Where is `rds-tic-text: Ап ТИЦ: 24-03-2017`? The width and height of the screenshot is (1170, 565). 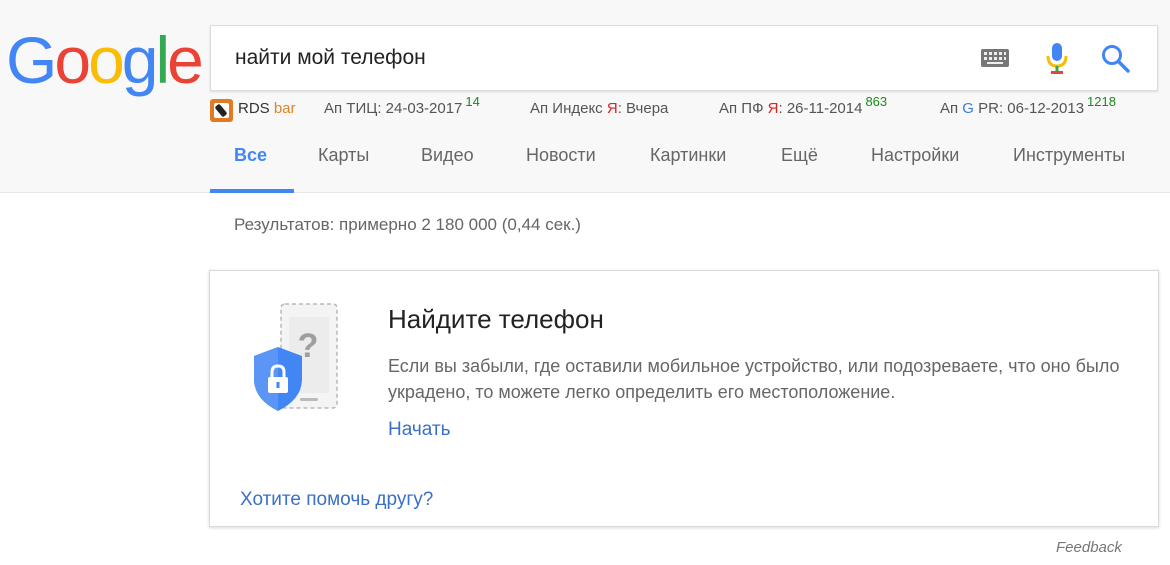
rds-tic-text: Ап ТИЦ: 24-03-2017 is located at coordinates (393, 108).